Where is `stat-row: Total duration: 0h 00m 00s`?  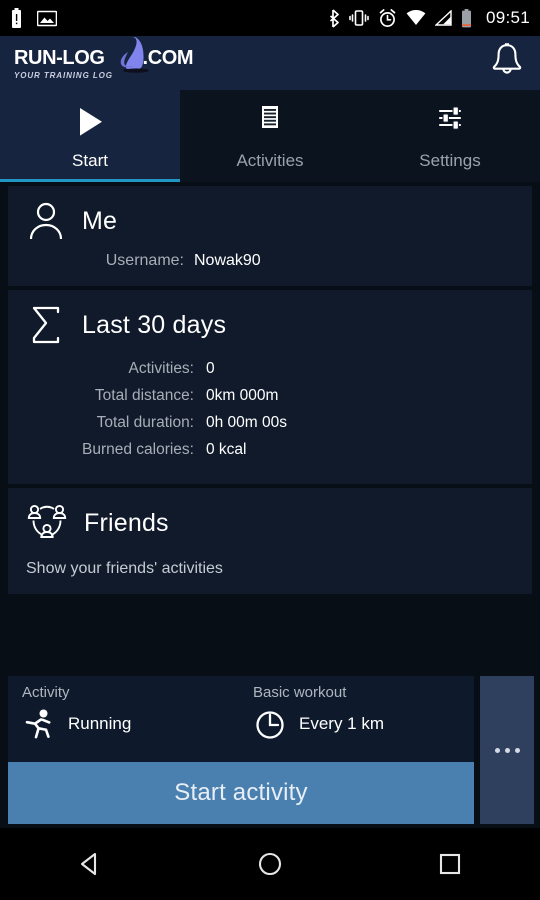
stat-row: Total duration: 0h 00m 00s is located at coordinates (270, 423).